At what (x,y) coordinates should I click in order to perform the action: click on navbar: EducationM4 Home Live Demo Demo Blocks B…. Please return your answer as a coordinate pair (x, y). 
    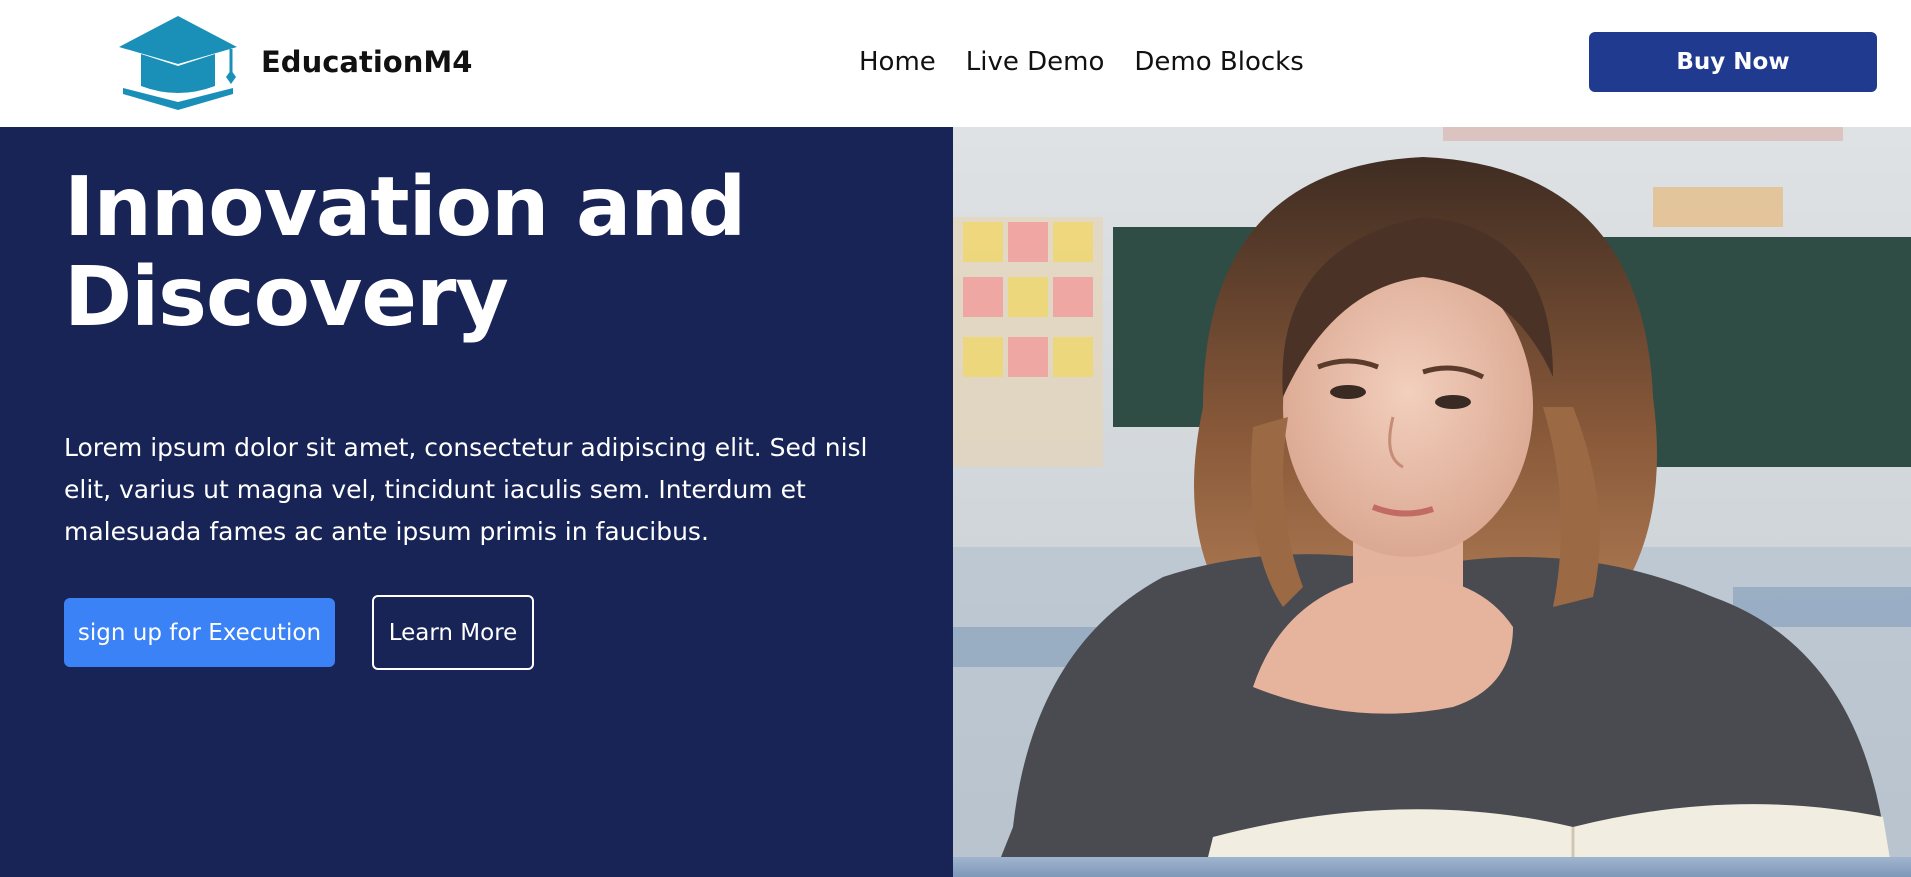
    Looking at the image, I should click on (955, 63).